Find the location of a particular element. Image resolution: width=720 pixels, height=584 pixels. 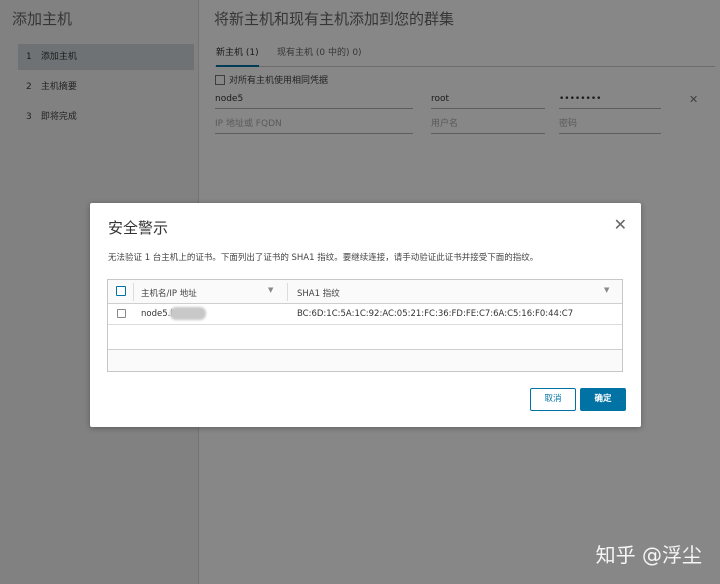

redacted-text is located at coordinates (188, 313).